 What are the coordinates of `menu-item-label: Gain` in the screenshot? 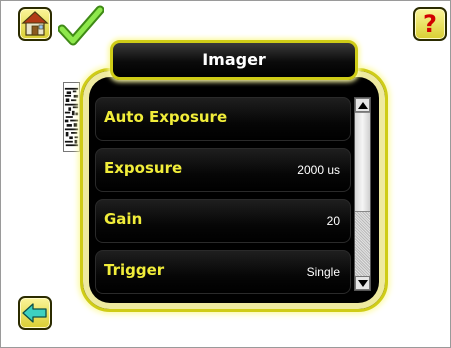 It's located at (123, 219).